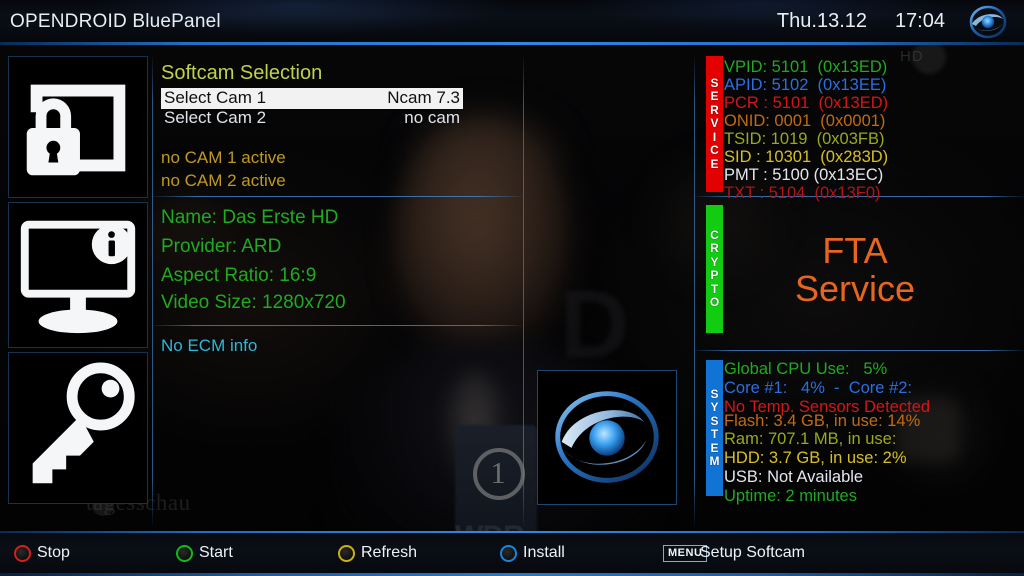 This screenshot has width=1024, height=576. I want to click on system-line-usb: USB: Not Available, so click(794, 477).